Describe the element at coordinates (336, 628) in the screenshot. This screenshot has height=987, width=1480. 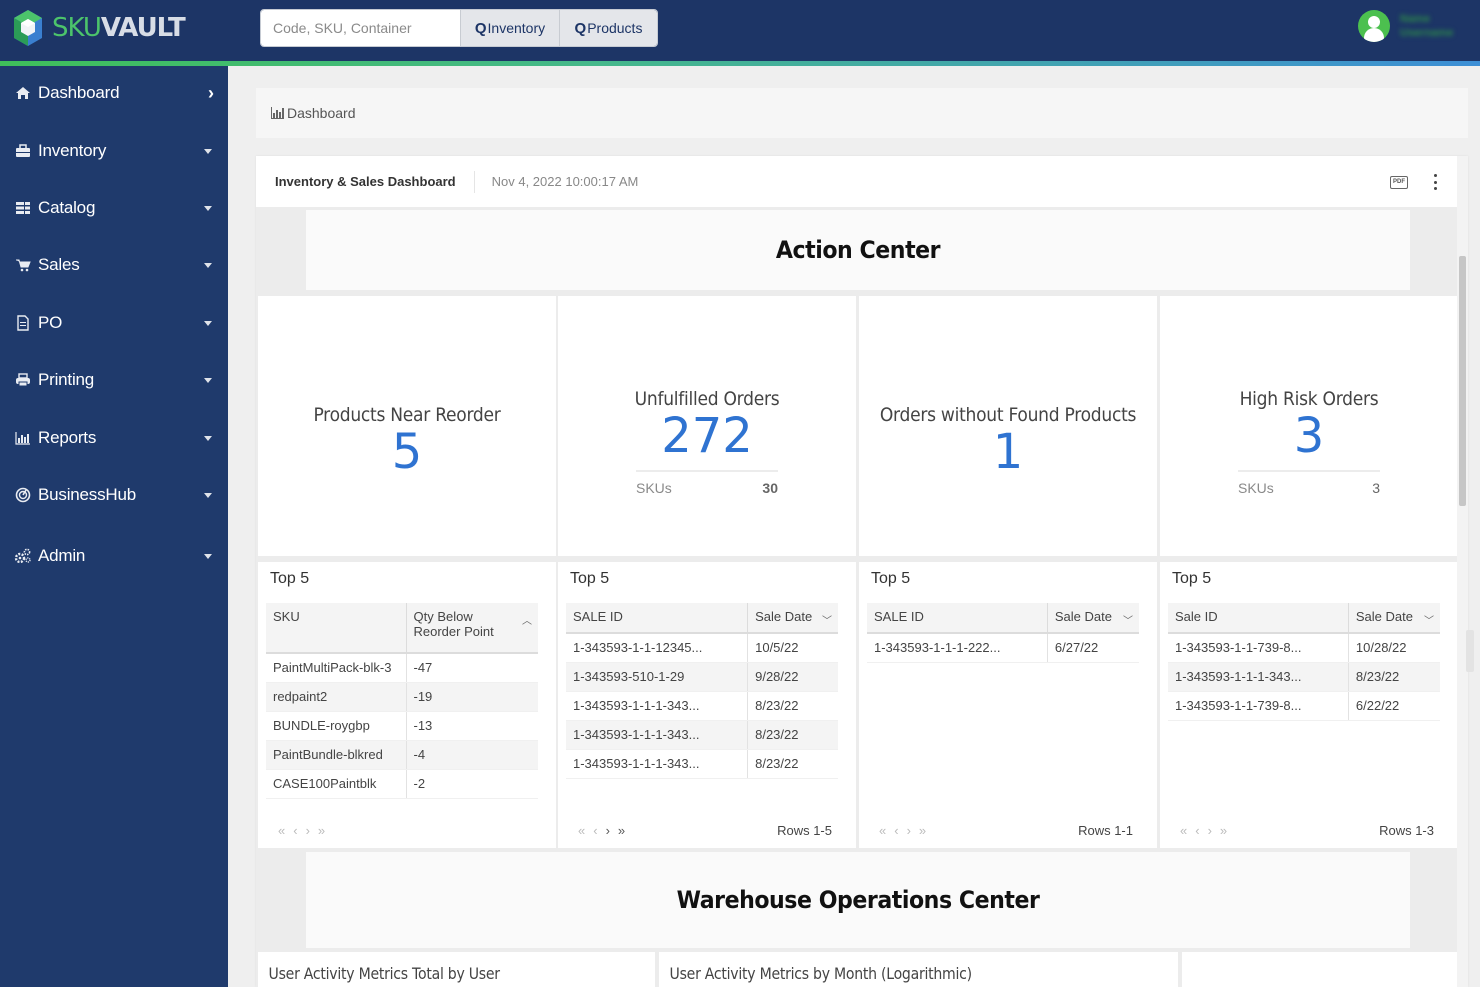
I see `column-header: SKU` at that location.